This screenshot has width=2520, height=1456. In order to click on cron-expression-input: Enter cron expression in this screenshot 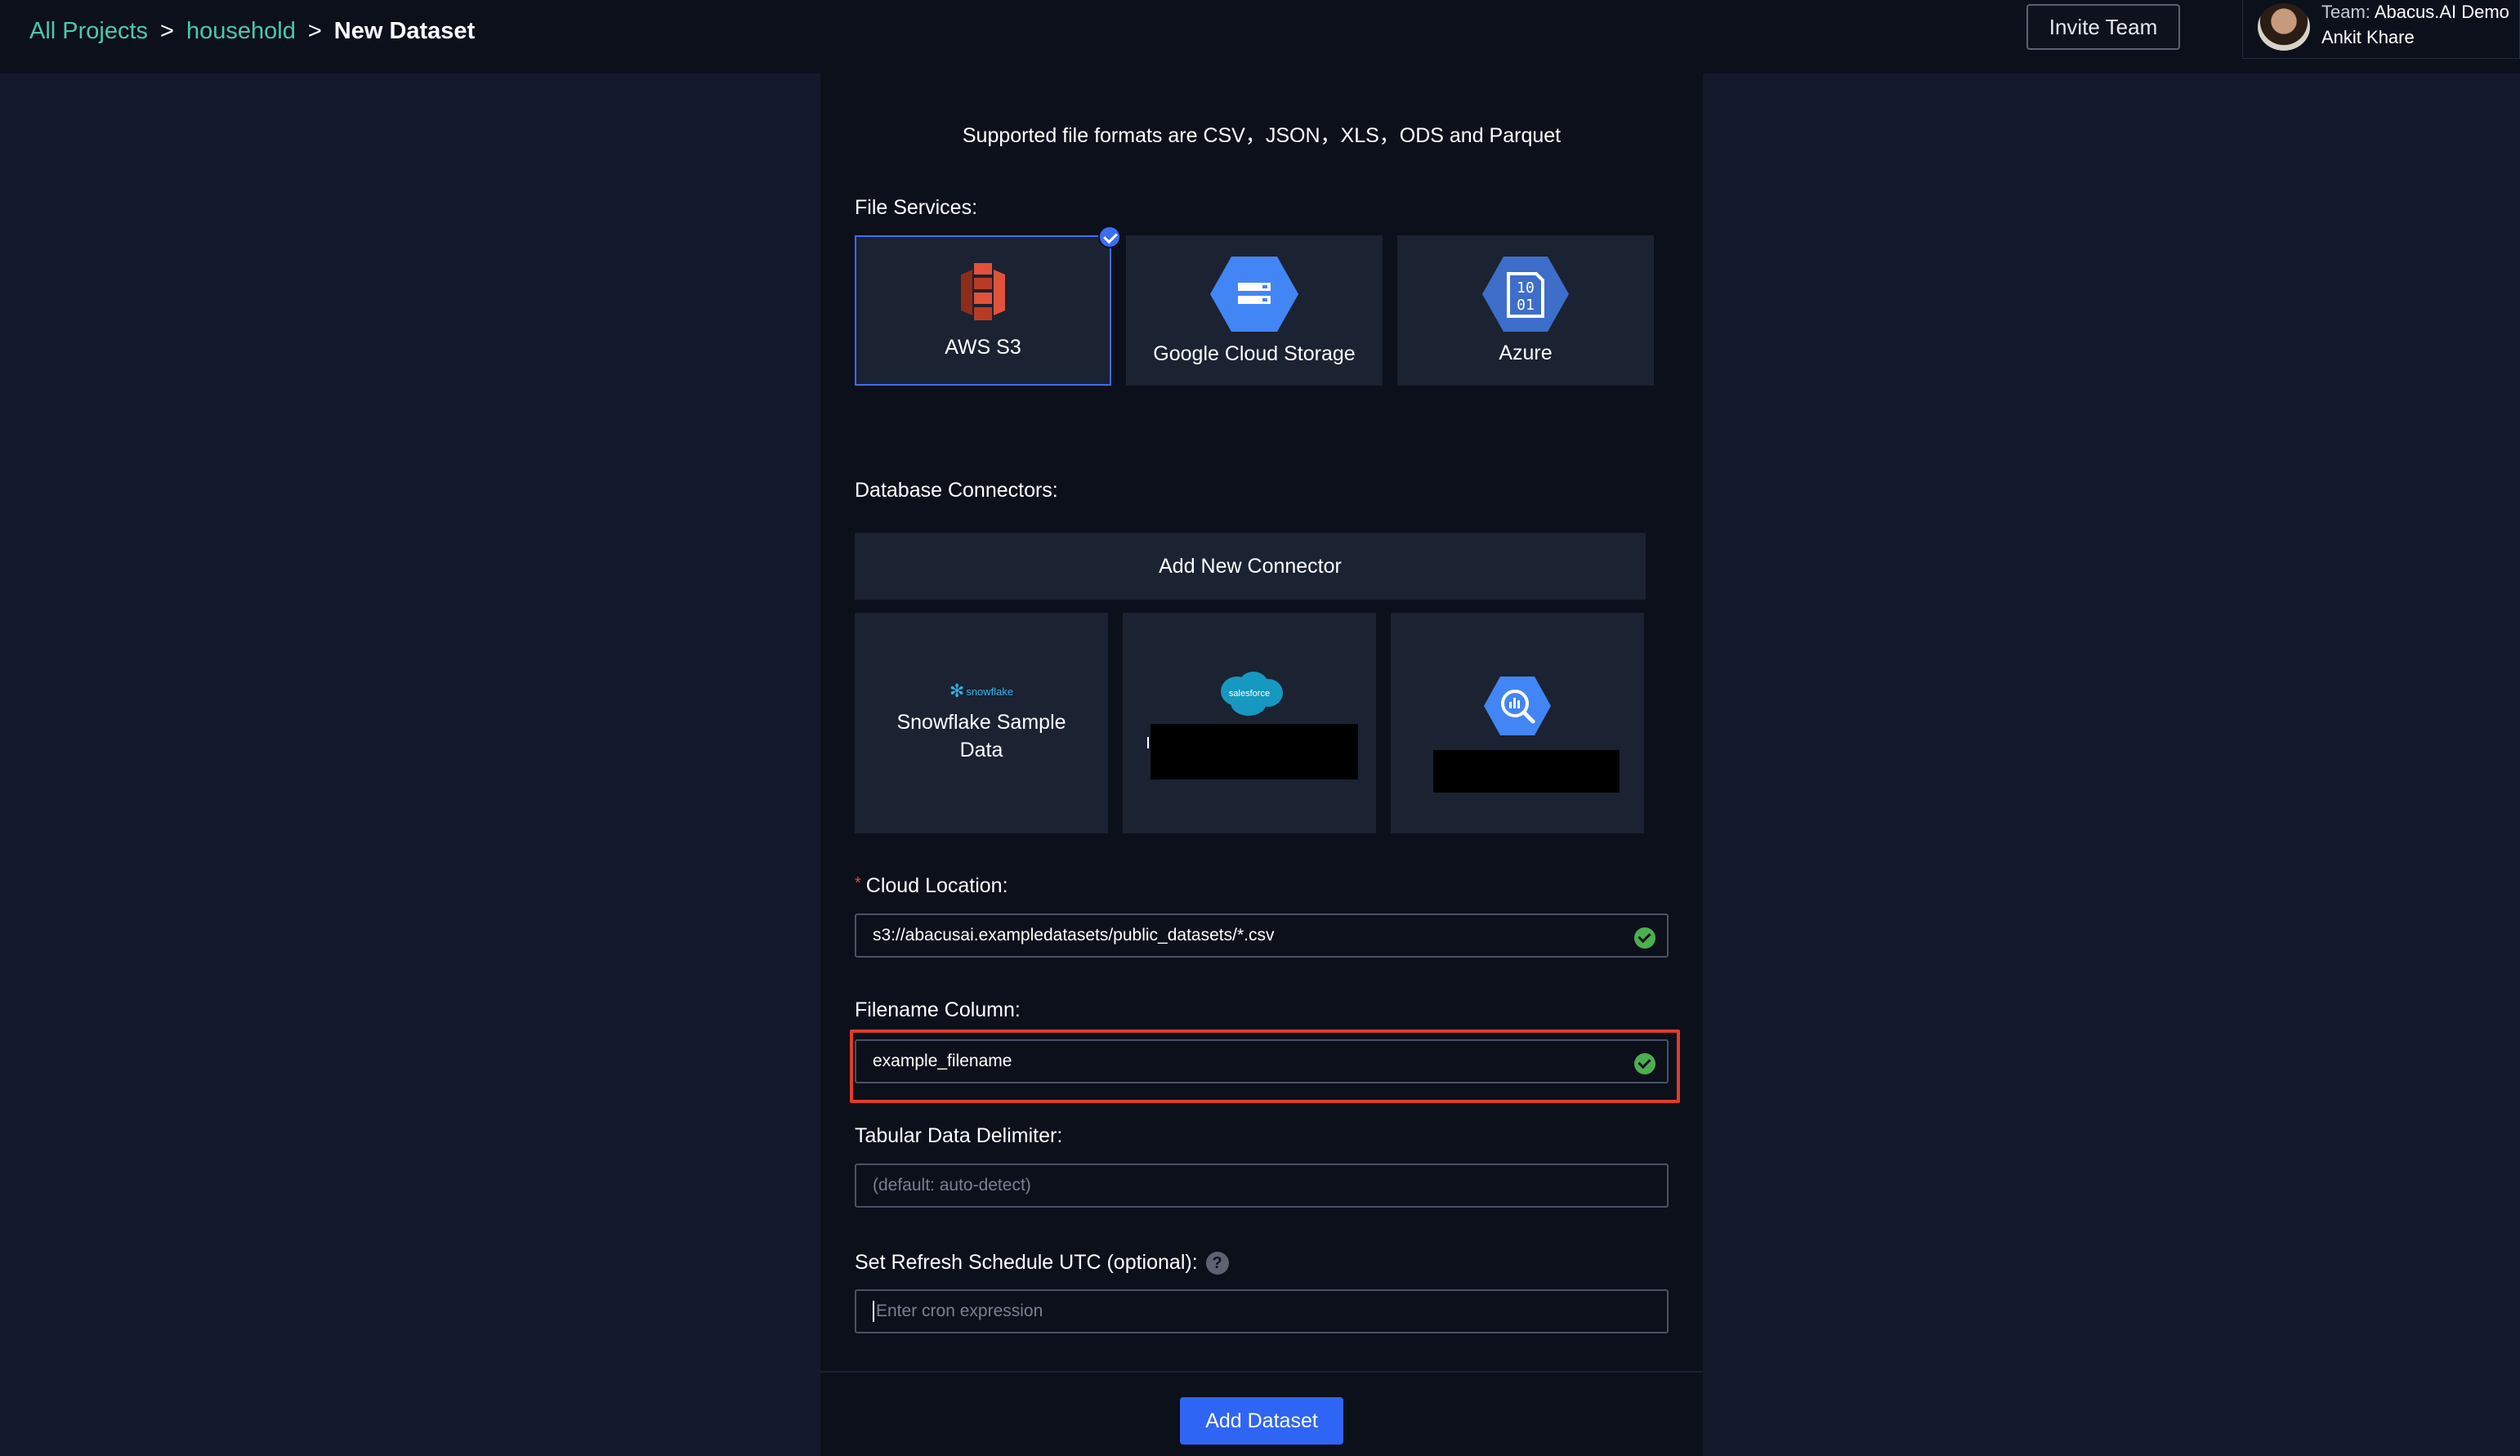, I will do `click(1262, 1311)`.